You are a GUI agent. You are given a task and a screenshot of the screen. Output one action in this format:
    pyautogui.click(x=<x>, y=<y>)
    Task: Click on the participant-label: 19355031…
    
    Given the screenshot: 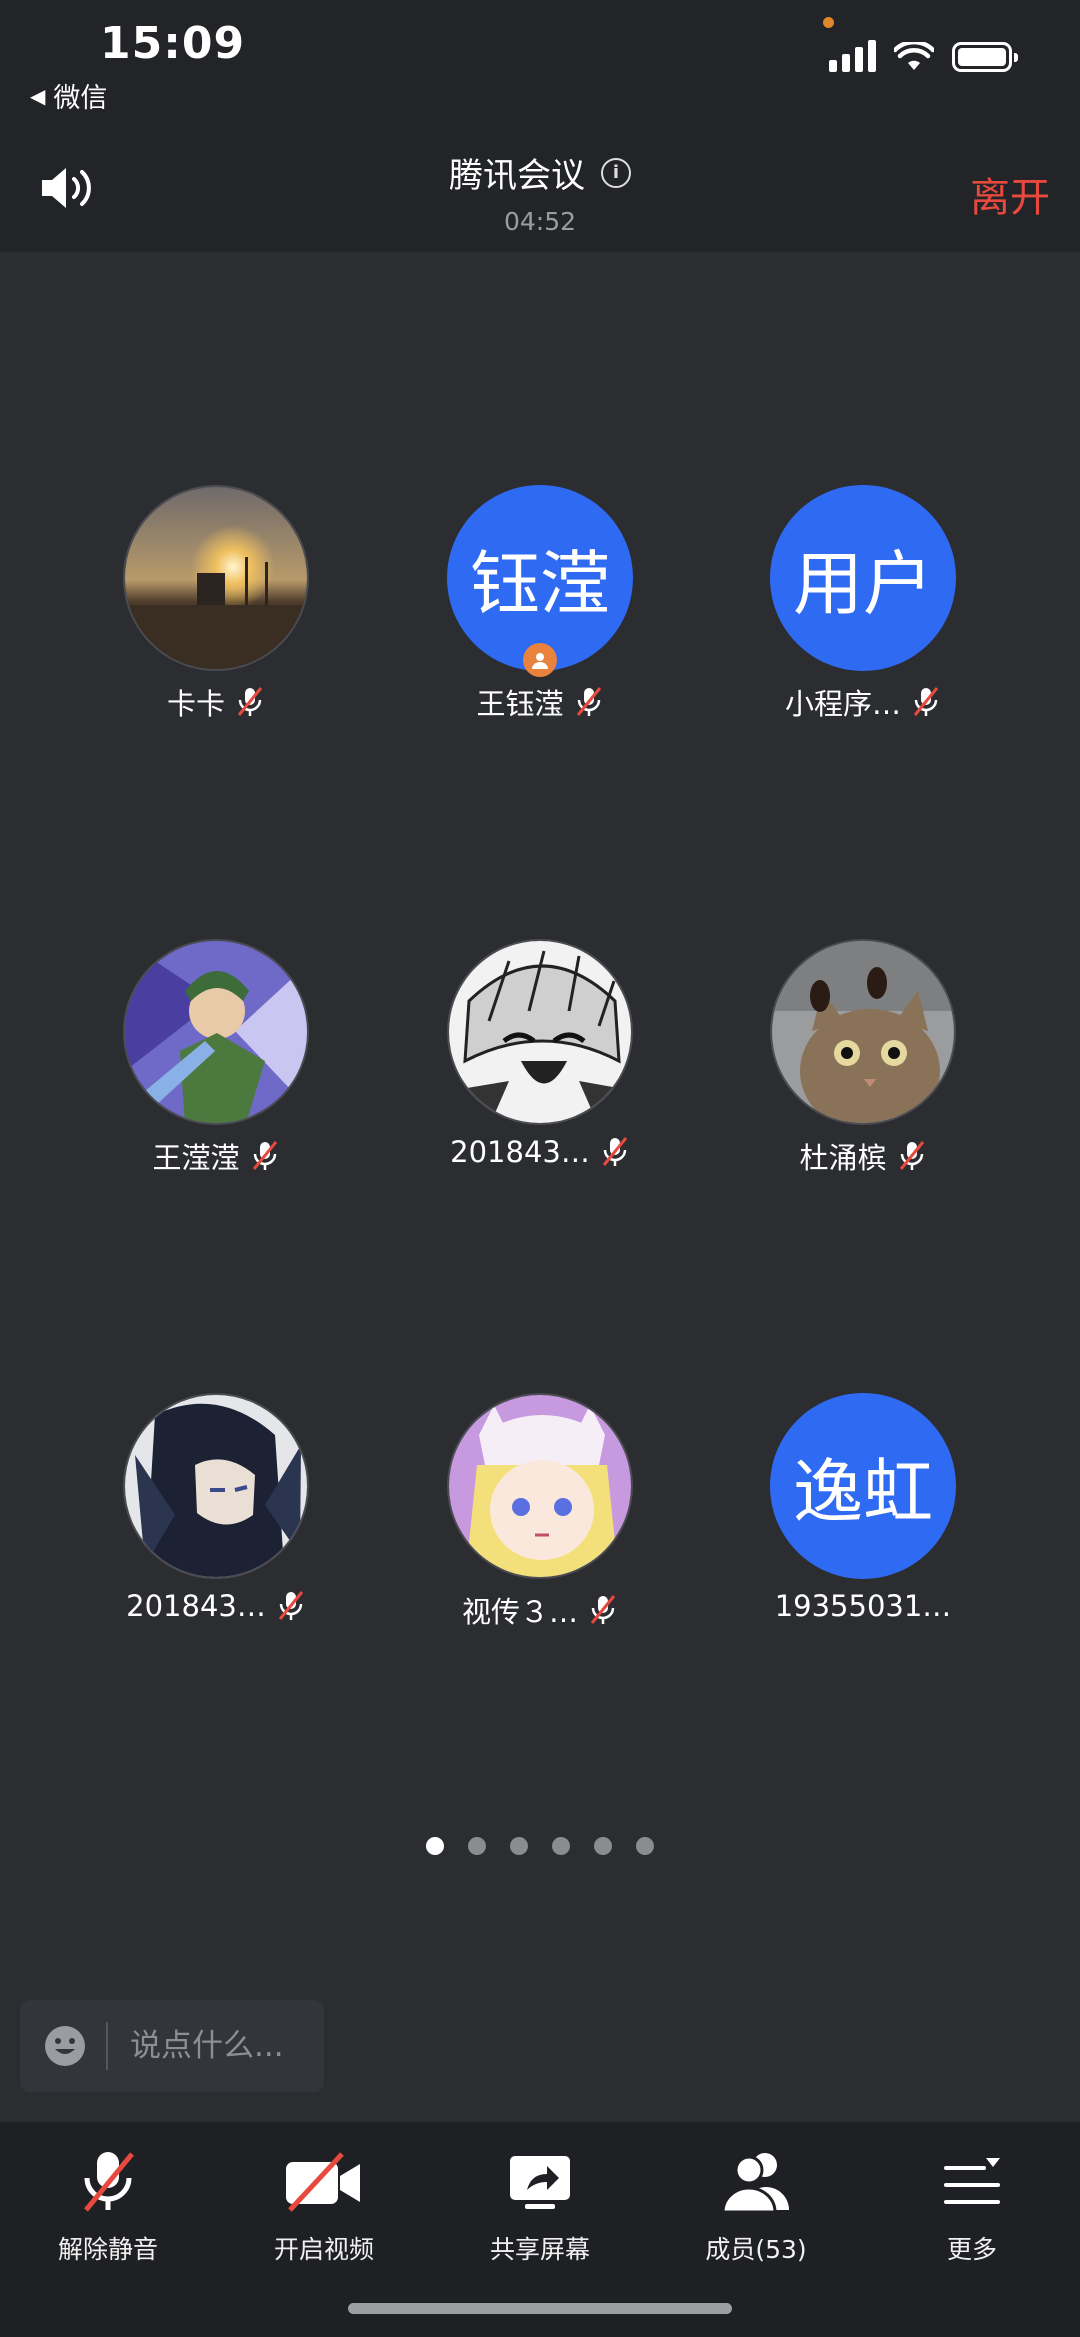 What is the action you would take?
    pyautogui.click(x=863, y=1606)
    